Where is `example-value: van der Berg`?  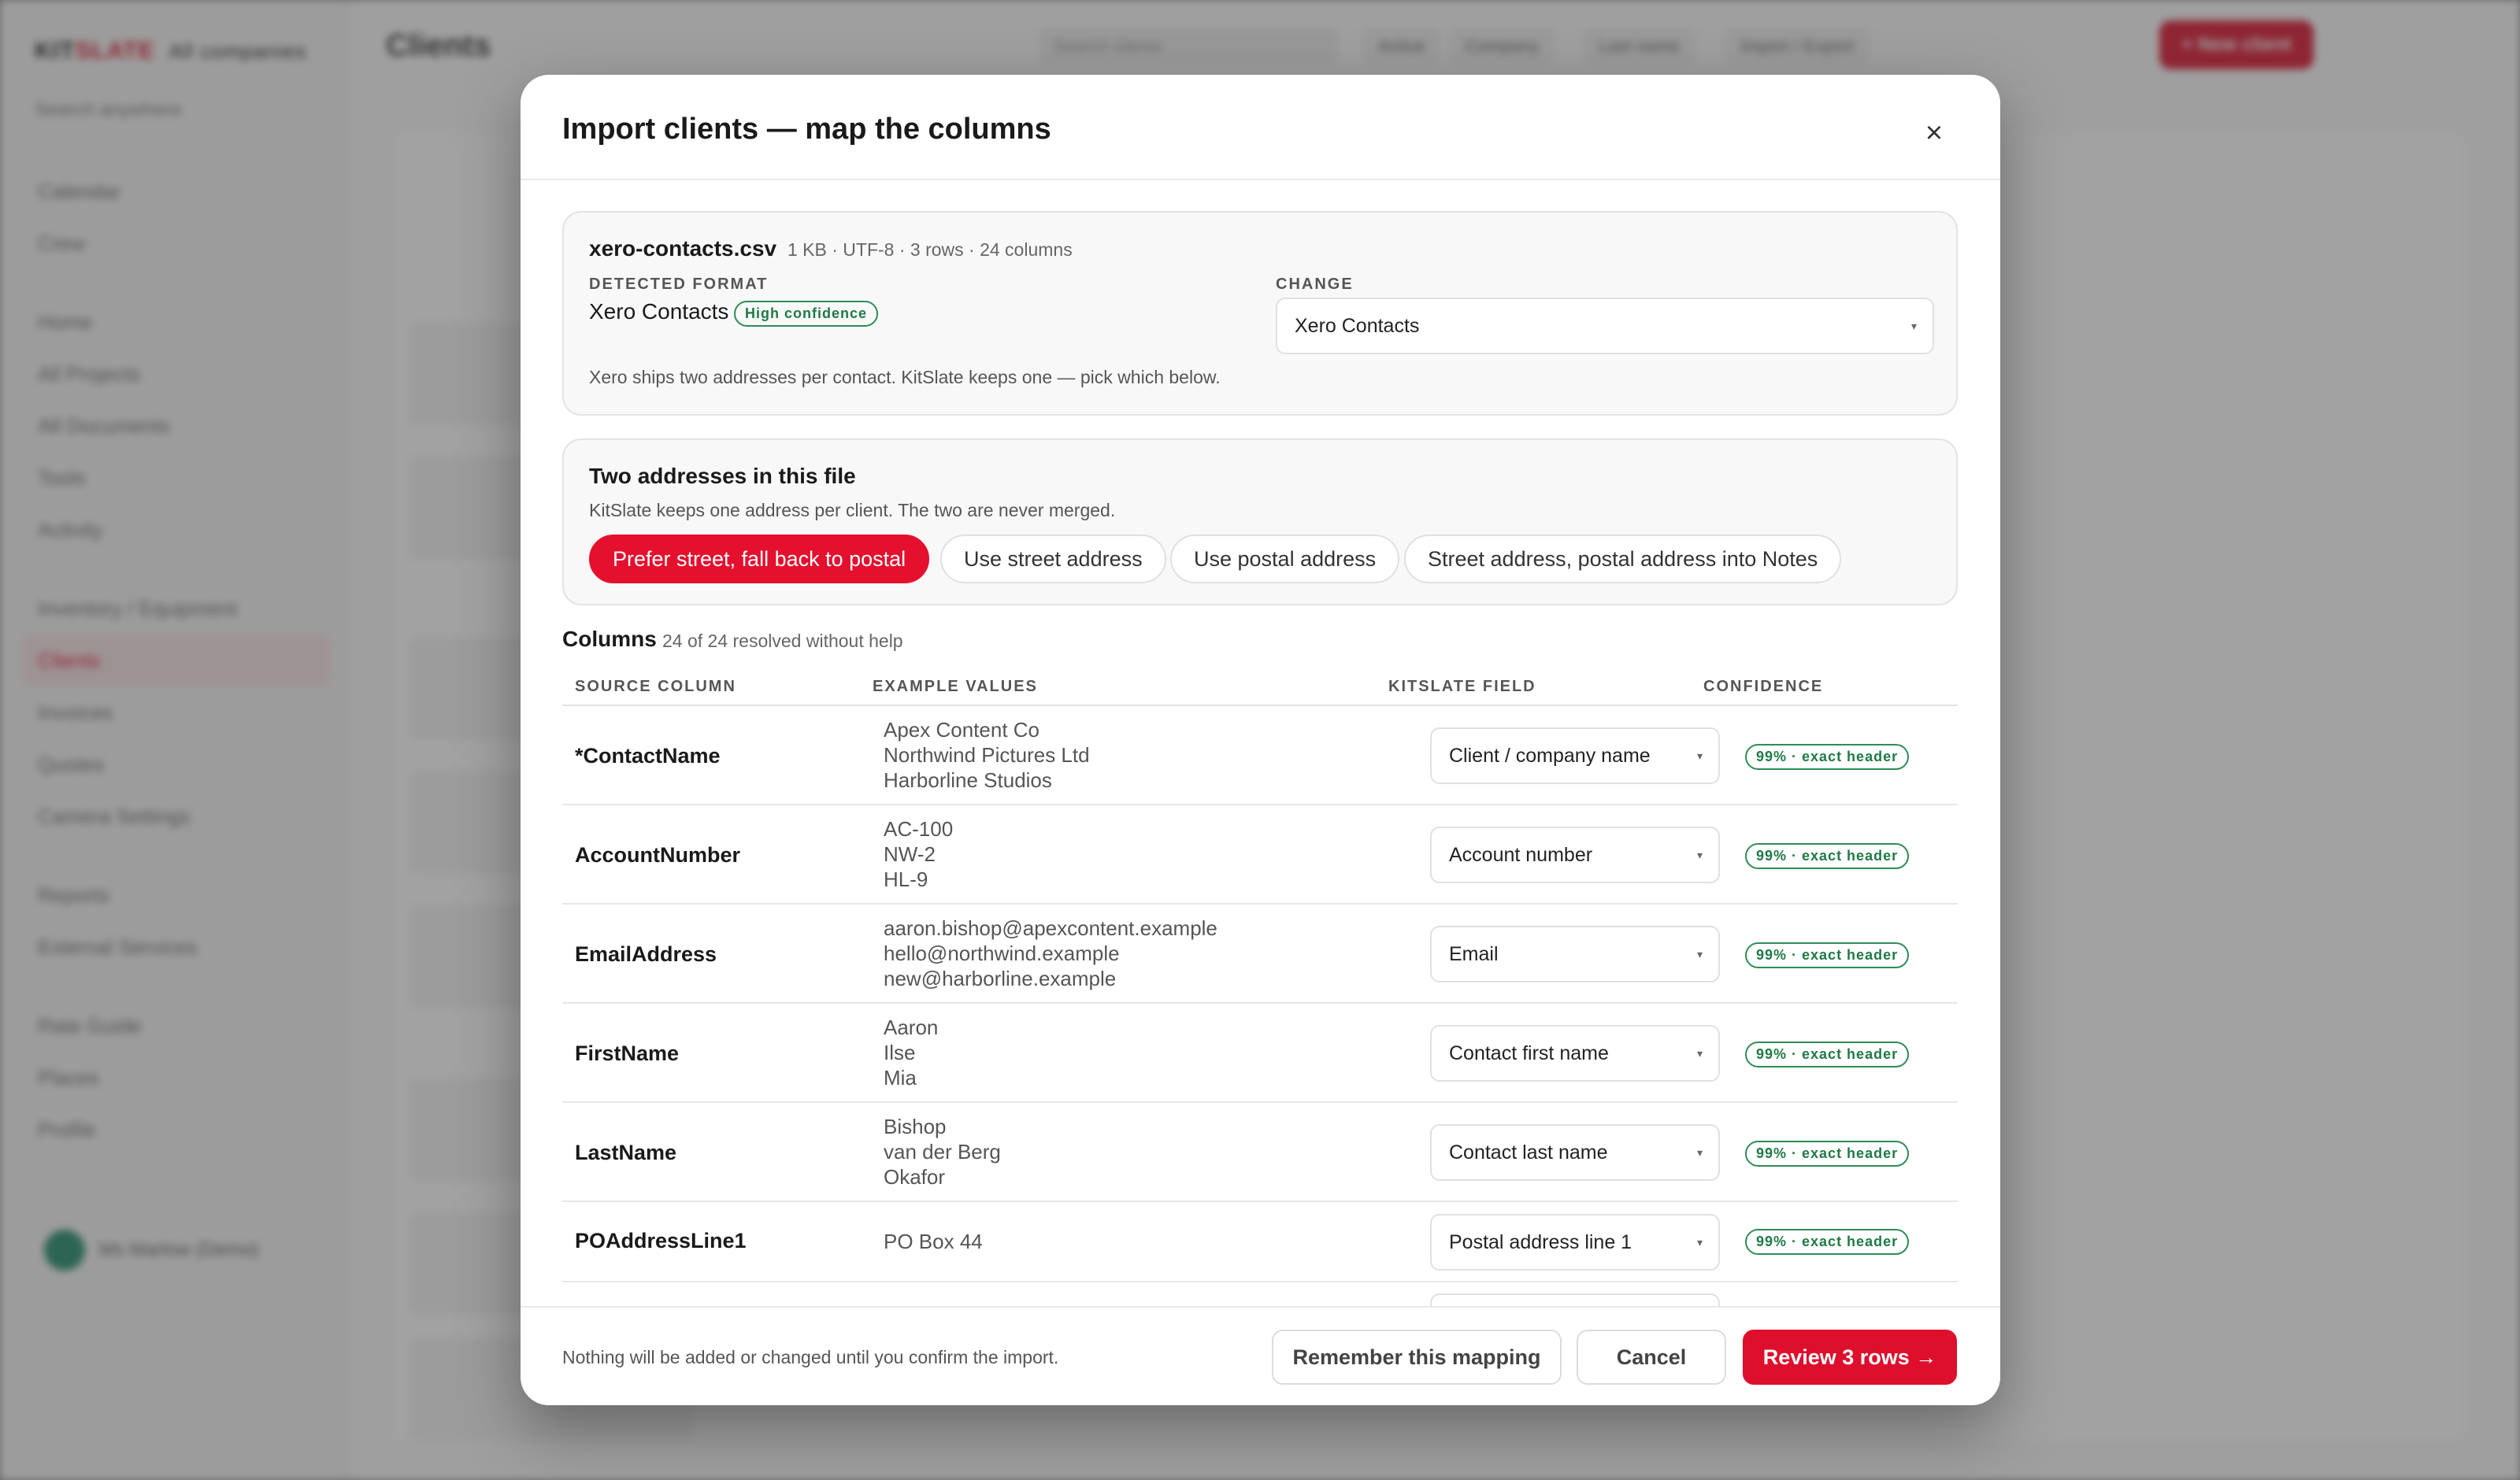 example-value: van der Berg is located at coordinates (942, 1152).